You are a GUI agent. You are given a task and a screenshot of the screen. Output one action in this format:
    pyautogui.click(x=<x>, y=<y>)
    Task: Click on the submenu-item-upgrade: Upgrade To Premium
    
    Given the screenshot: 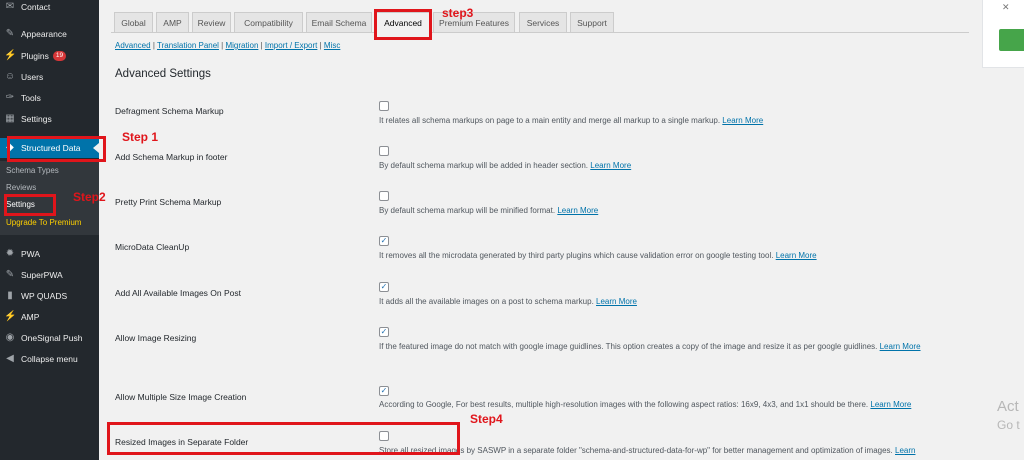 What is the action you would take?
    pyautogui.click(x=43, y=222)
    